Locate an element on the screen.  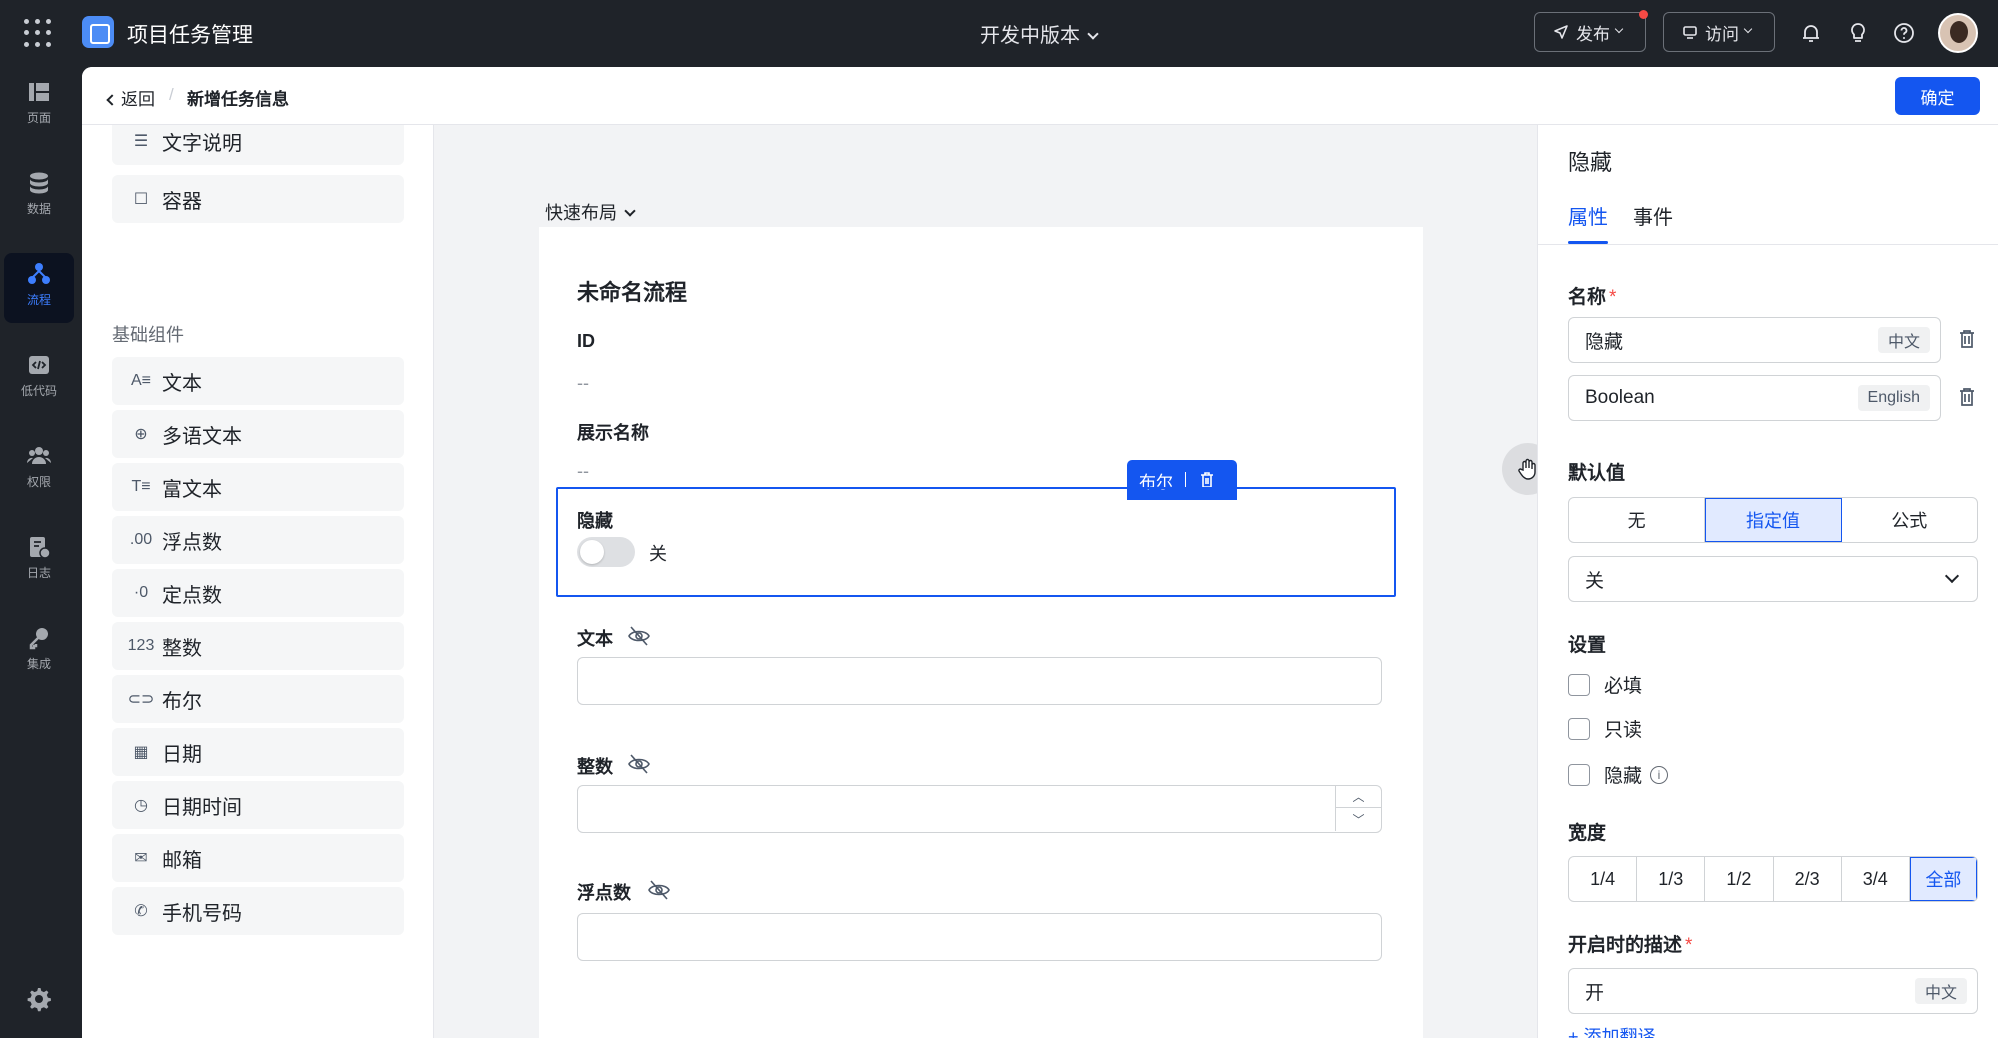
component-fixed-point: ·0 定点数 is located at coordinates (258, 593).